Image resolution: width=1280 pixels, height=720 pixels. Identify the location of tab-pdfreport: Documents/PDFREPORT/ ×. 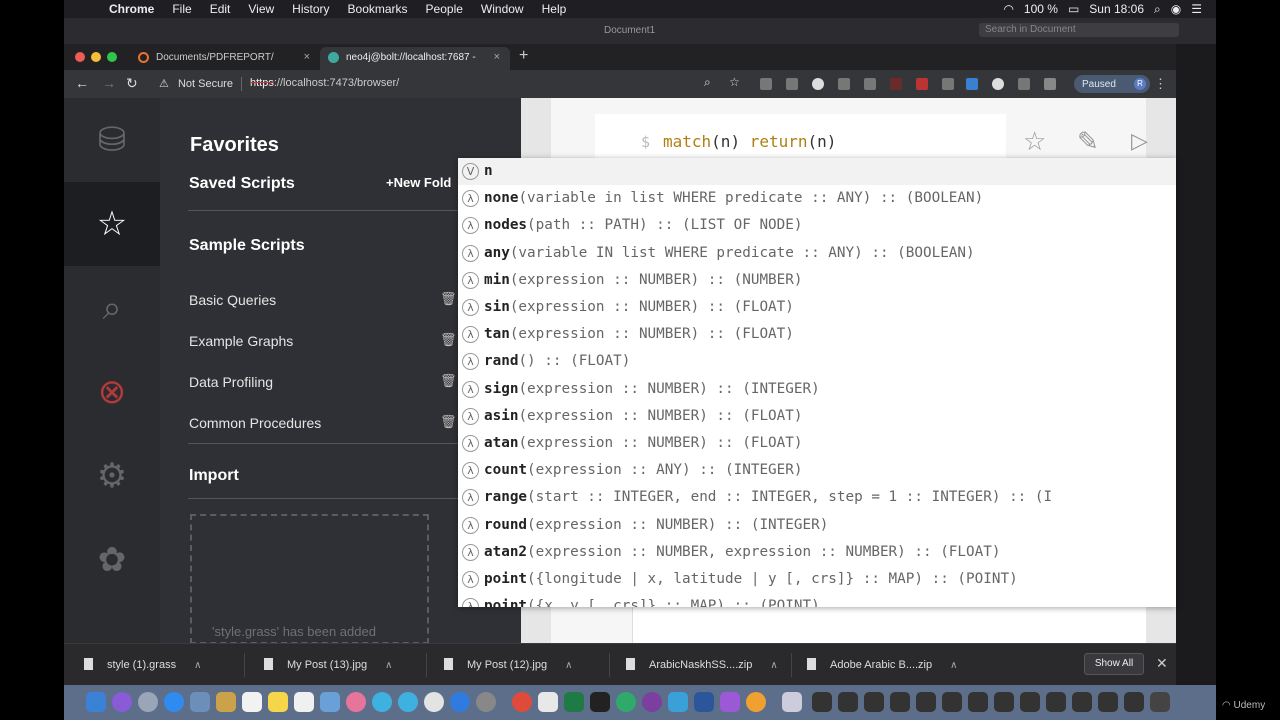
(225, 58).